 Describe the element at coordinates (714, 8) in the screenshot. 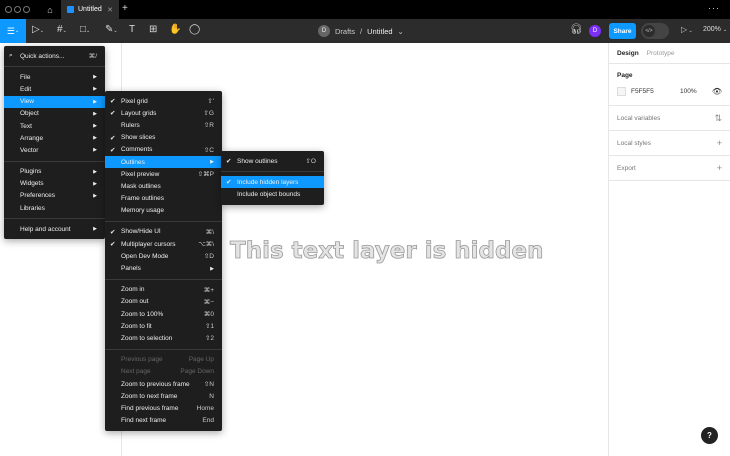

I see `more-icon: ···` at that location.